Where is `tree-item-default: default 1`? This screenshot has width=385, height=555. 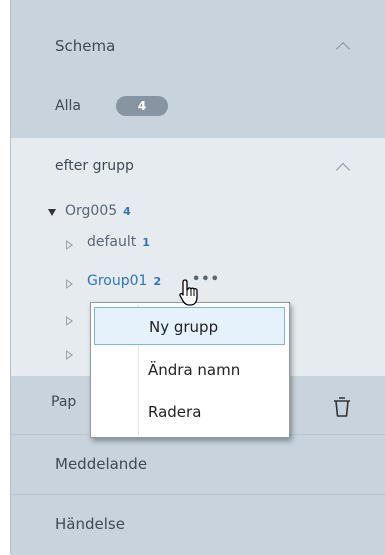
tree-item-default: default 1 is located at coordinates (118, 242).